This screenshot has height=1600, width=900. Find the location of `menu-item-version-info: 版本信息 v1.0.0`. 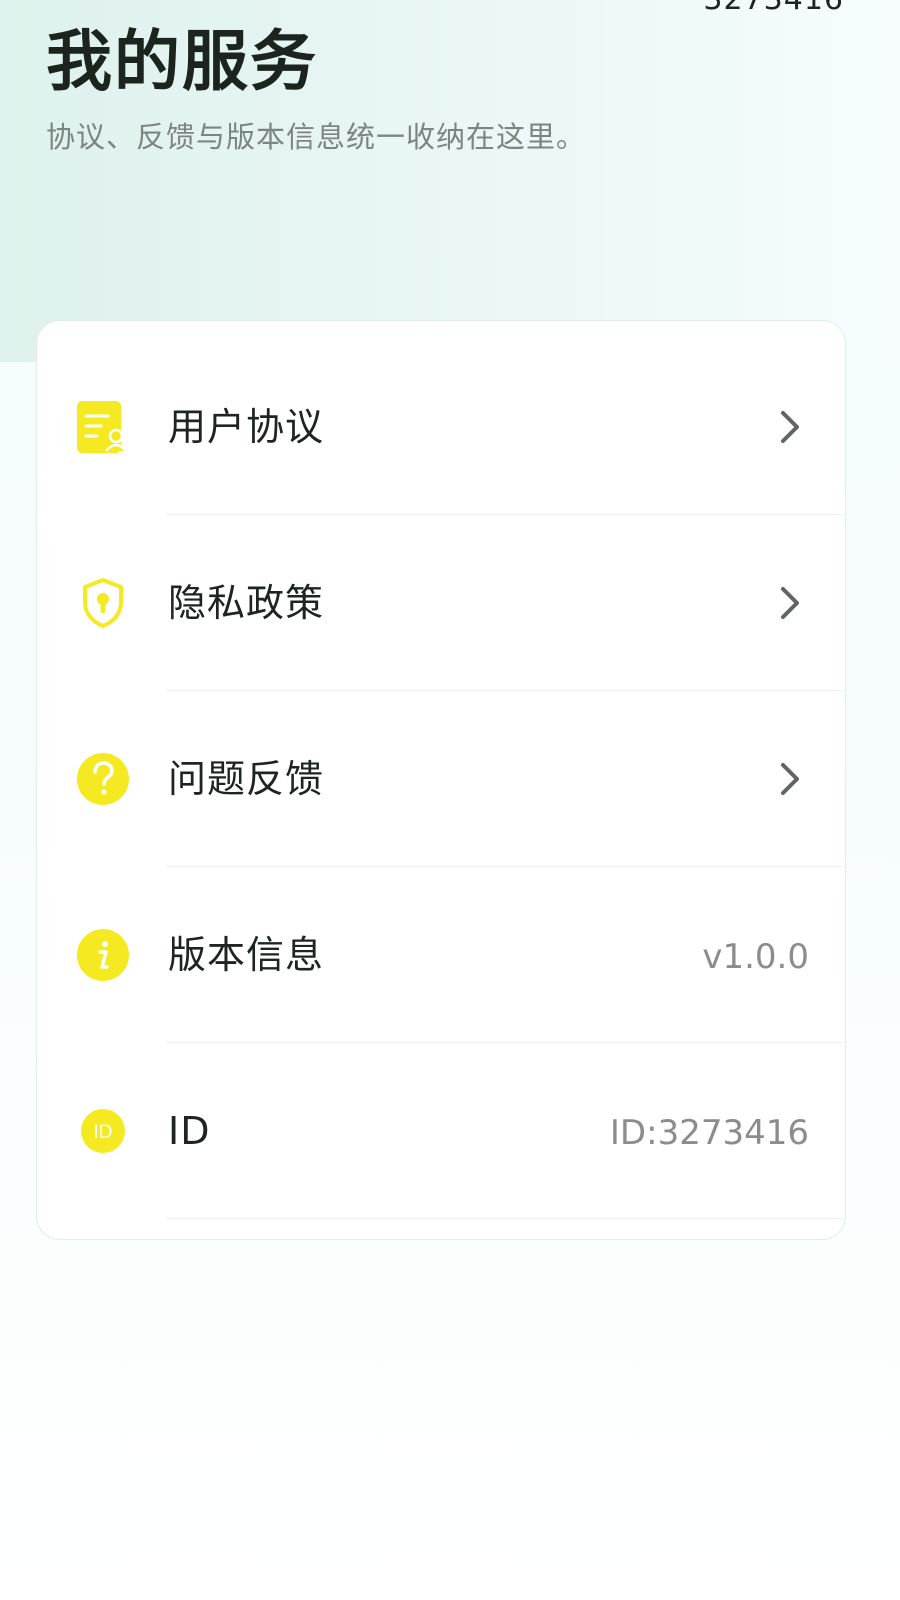

menu-item-version-info: 版本信息 v1.0.0 is located at coordinates (441, 955).